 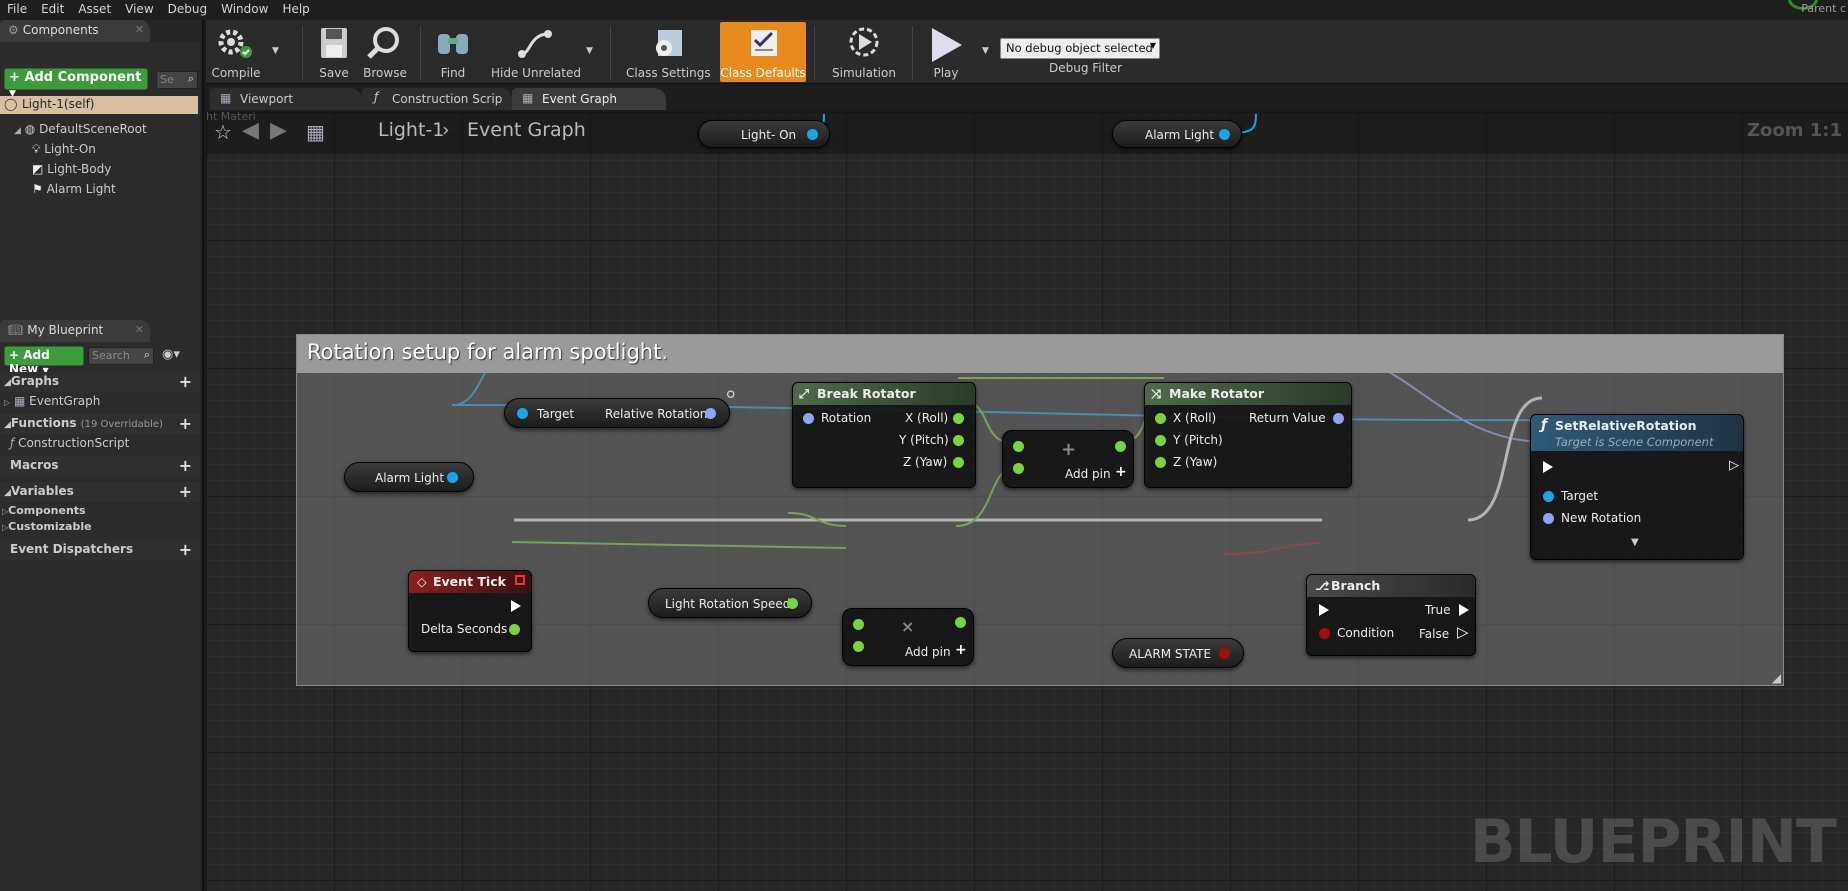 What do you see at coordinates (589, 51) in the screenshot?
I see `hide-unrelated-chevron-icon: ▼` at bounding box center [589, 51].